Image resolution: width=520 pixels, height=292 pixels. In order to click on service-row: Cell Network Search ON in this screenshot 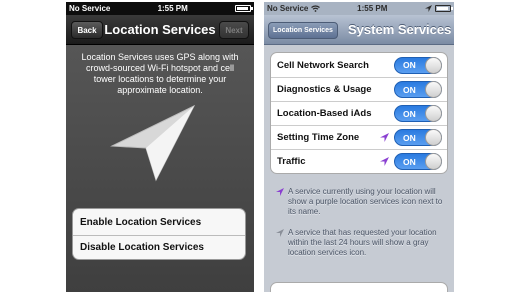, I will do `click(359, 65)`.